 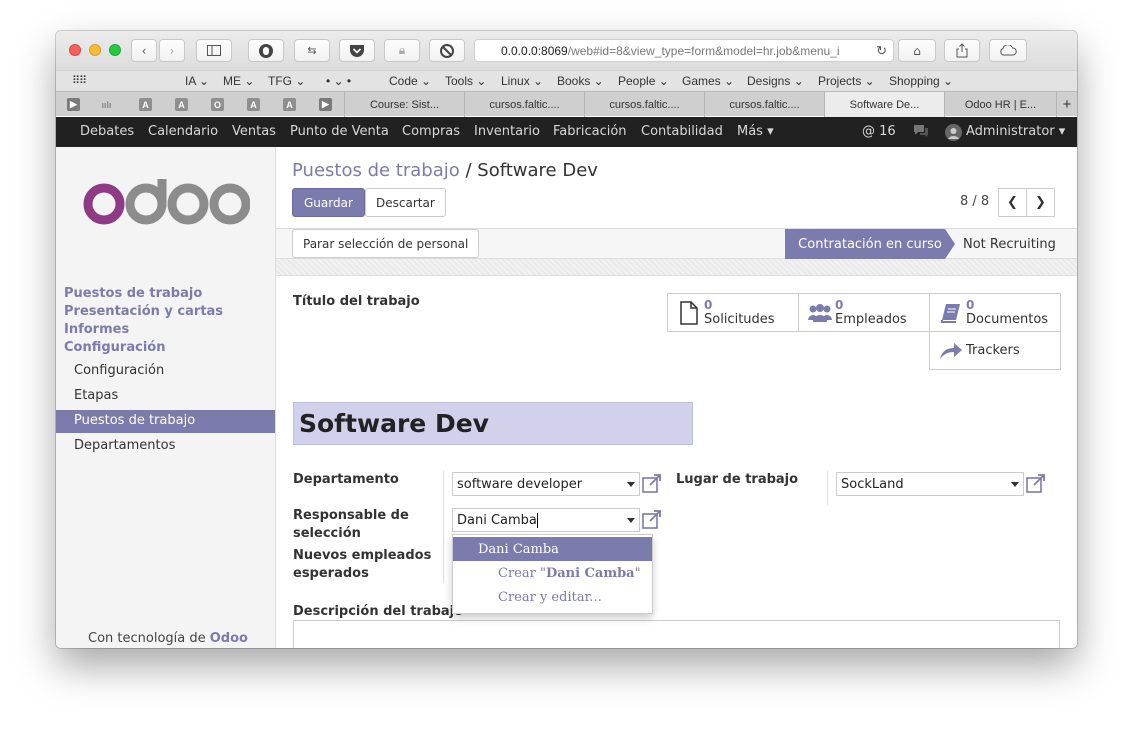 What do you see at coordinates (975, 201) in the screenshot?
I see `pager-value: 8 / 8` at bounding box center [975, 201].